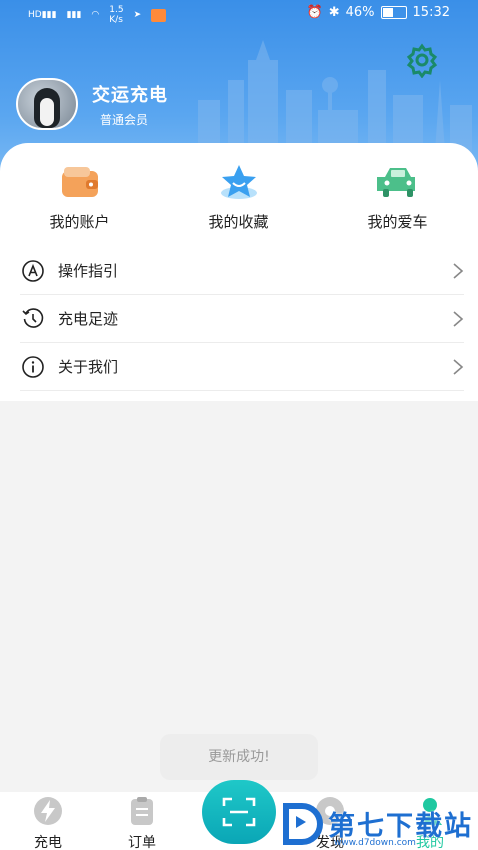 Image resolution: width=478 pixels, height=850 pixels. I want to click on clock: 15:32, so click(431, 12).